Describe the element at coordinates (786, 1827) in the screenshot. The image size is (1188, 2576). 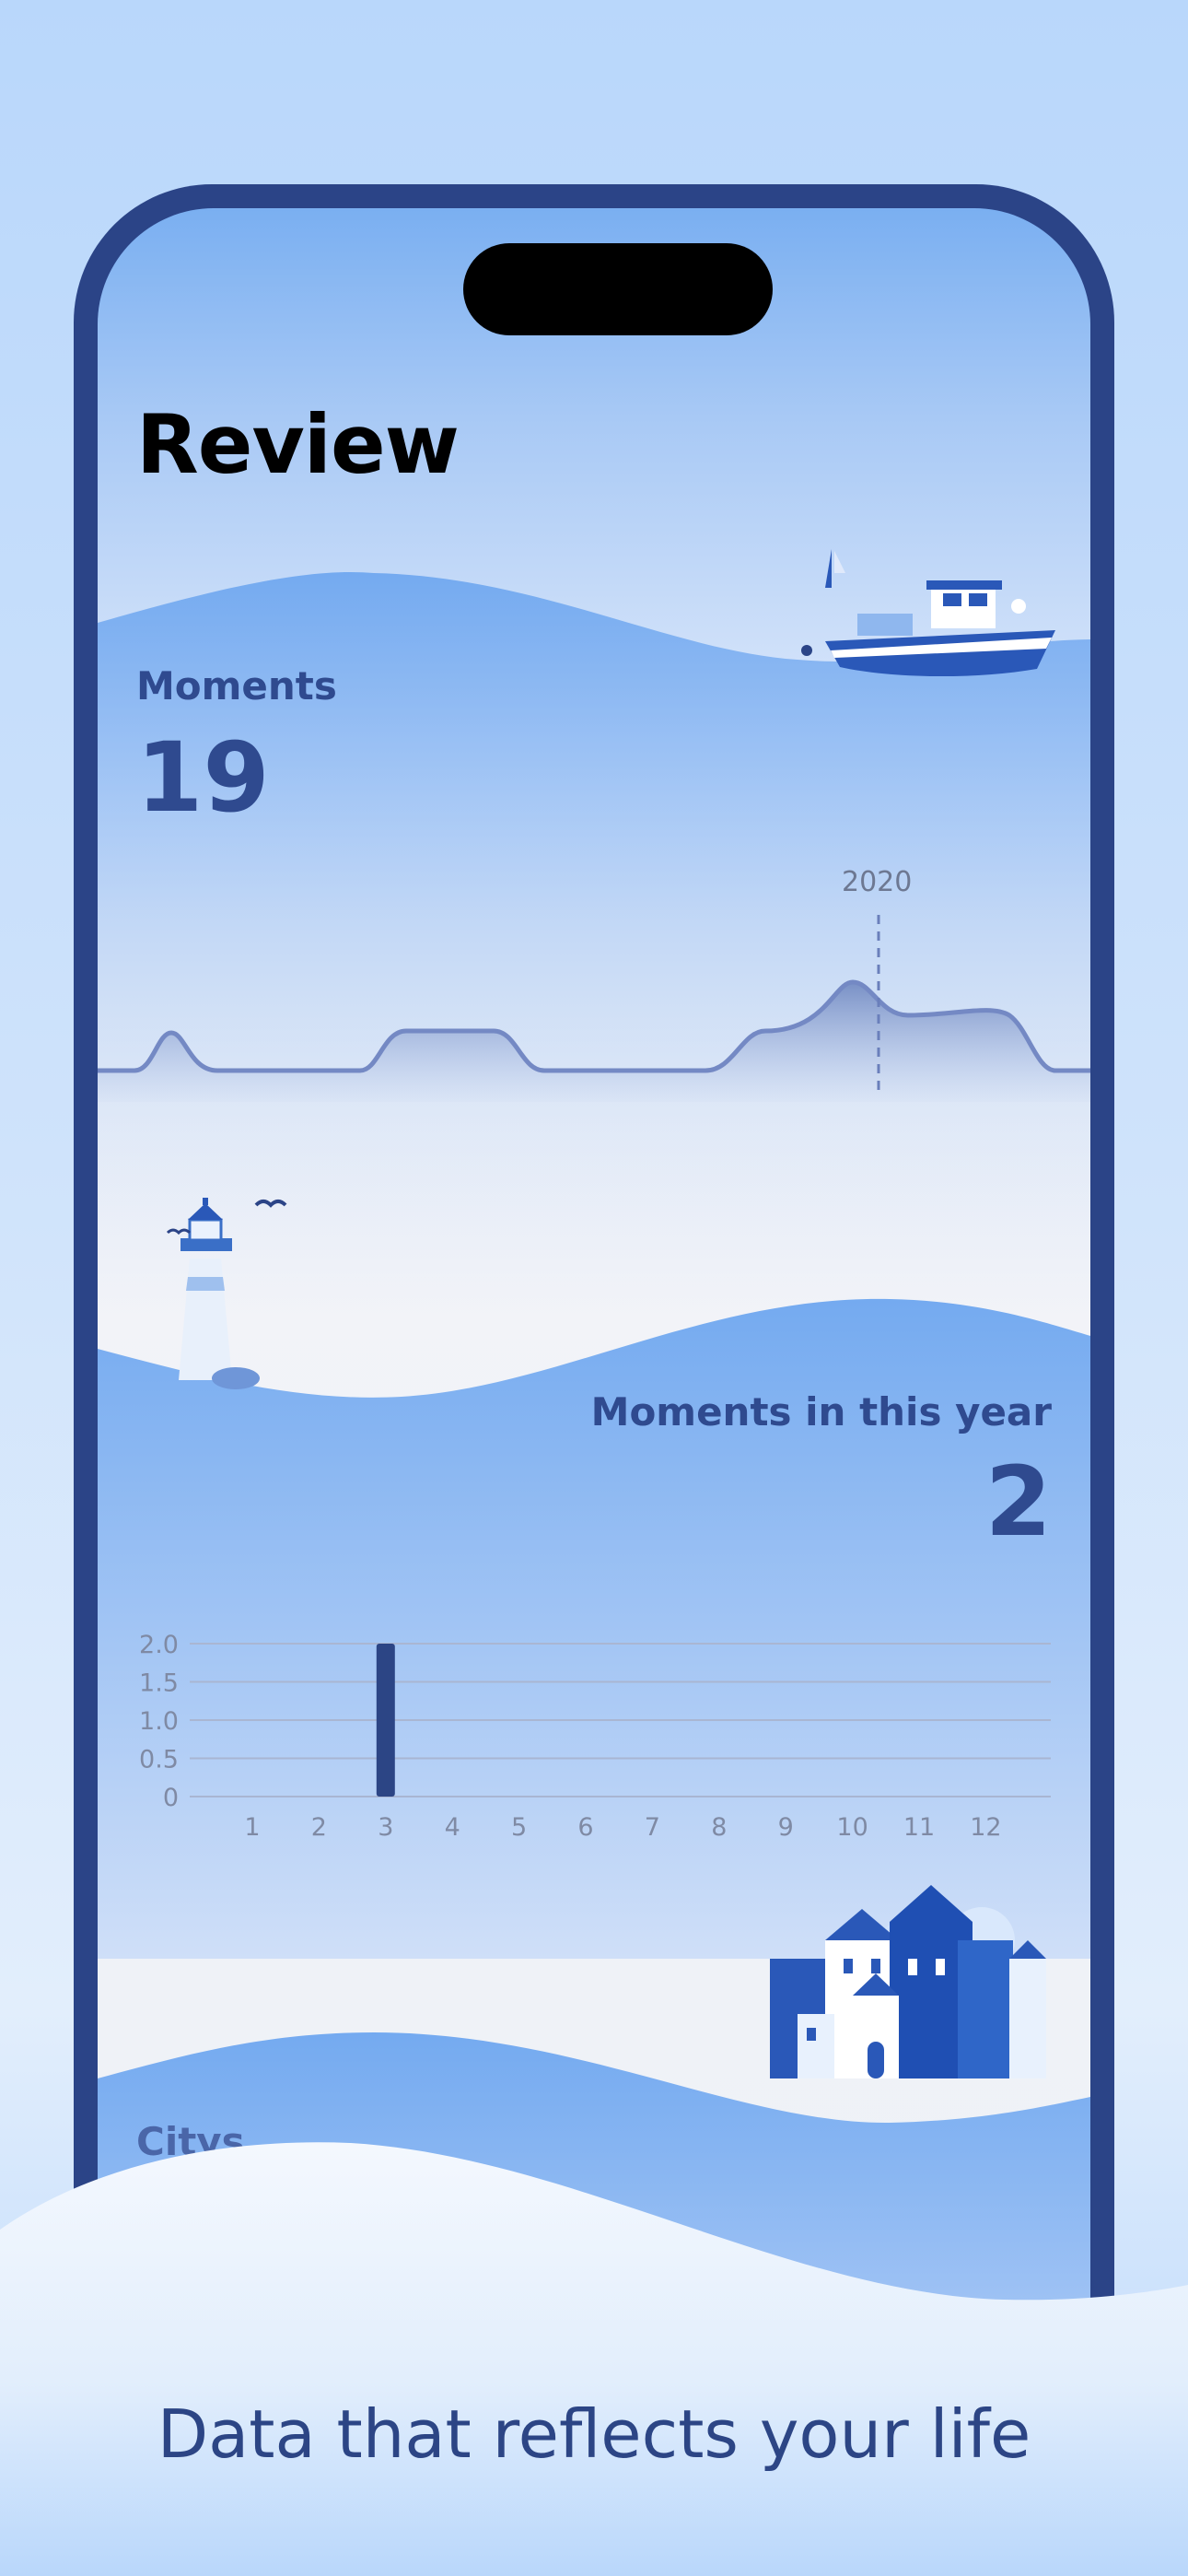
I see `x-tick-label: 9` at that location.